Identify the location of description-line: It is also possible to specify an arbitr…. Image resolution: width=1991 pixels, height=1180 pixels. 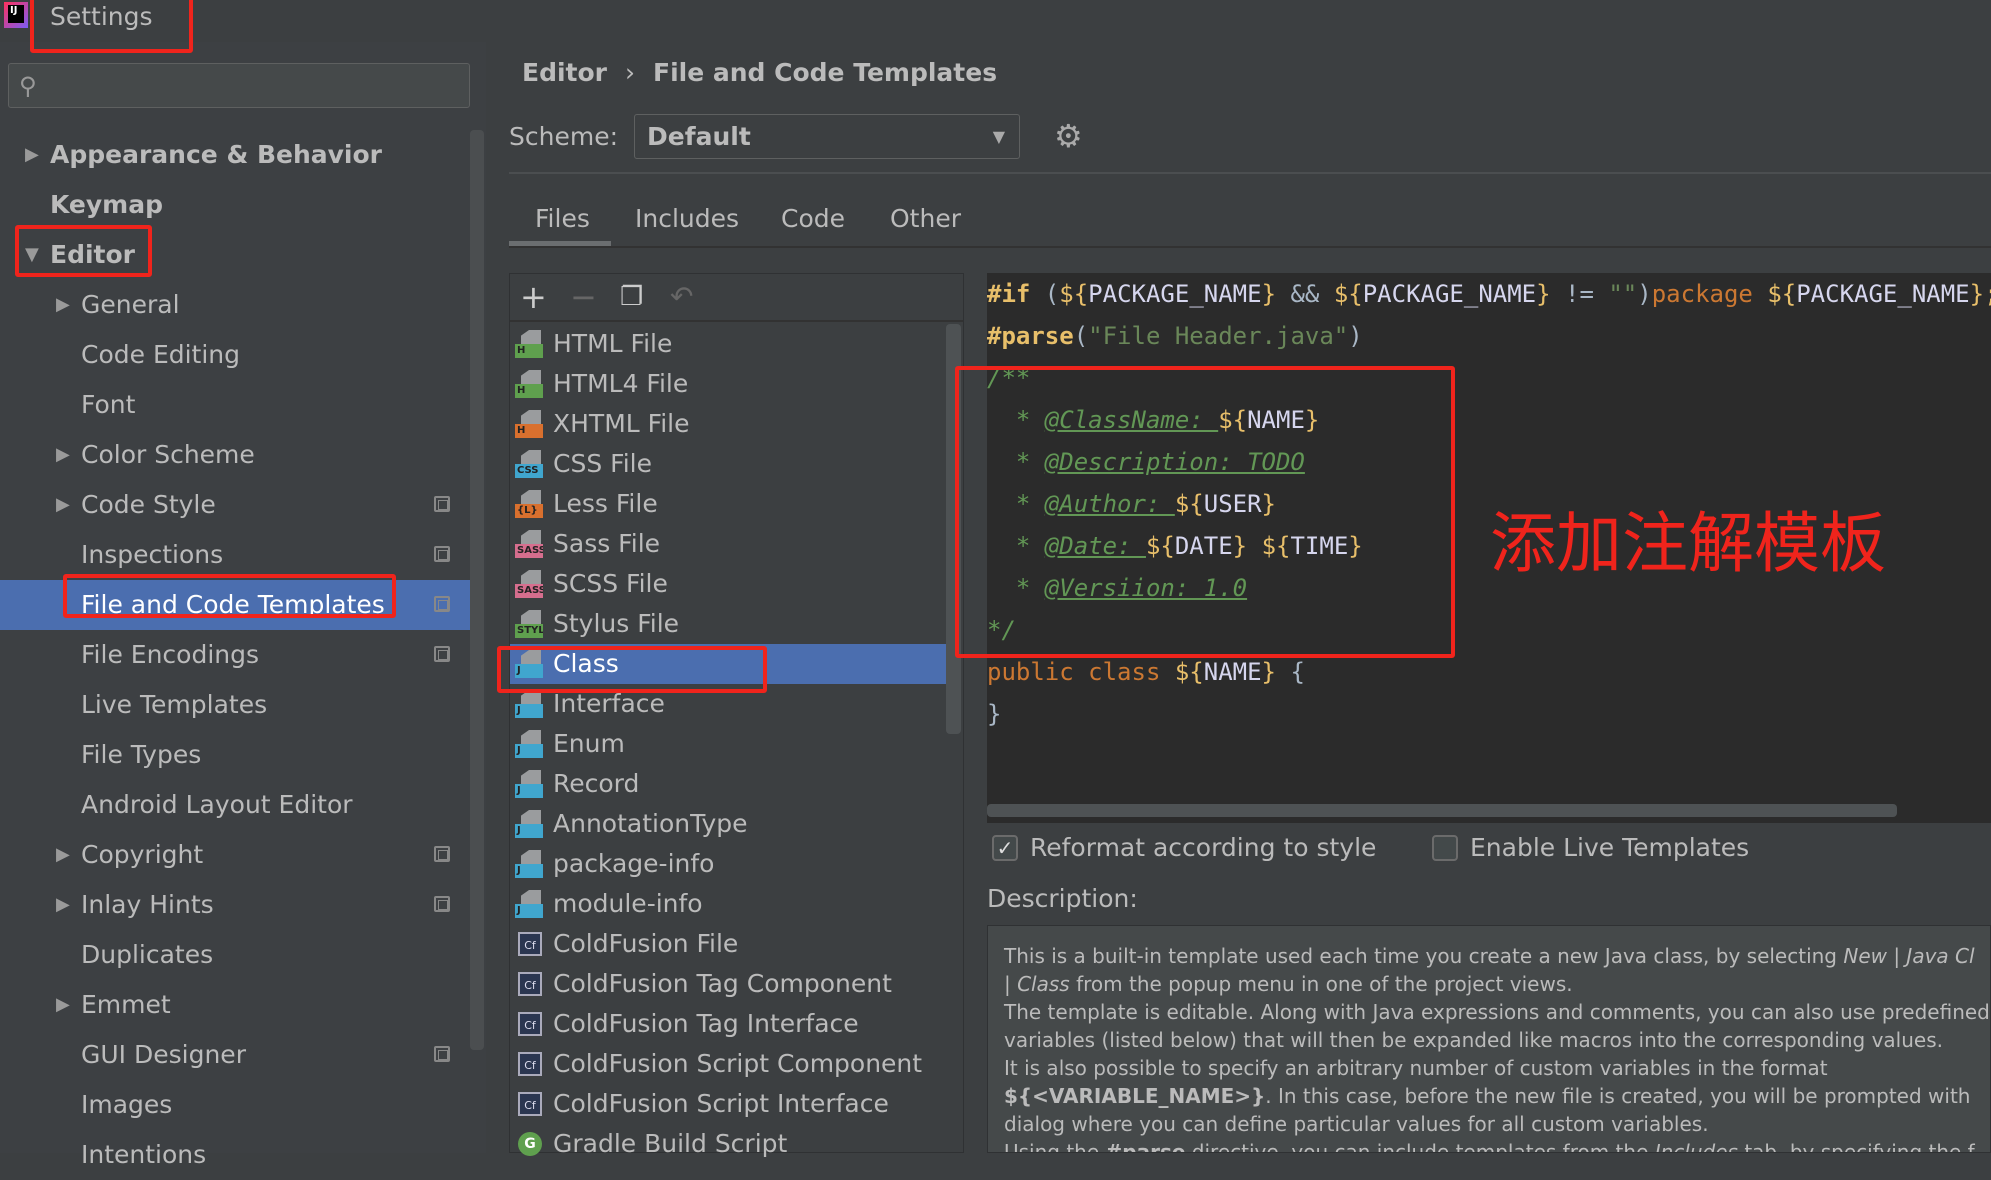
(1416, 1068).